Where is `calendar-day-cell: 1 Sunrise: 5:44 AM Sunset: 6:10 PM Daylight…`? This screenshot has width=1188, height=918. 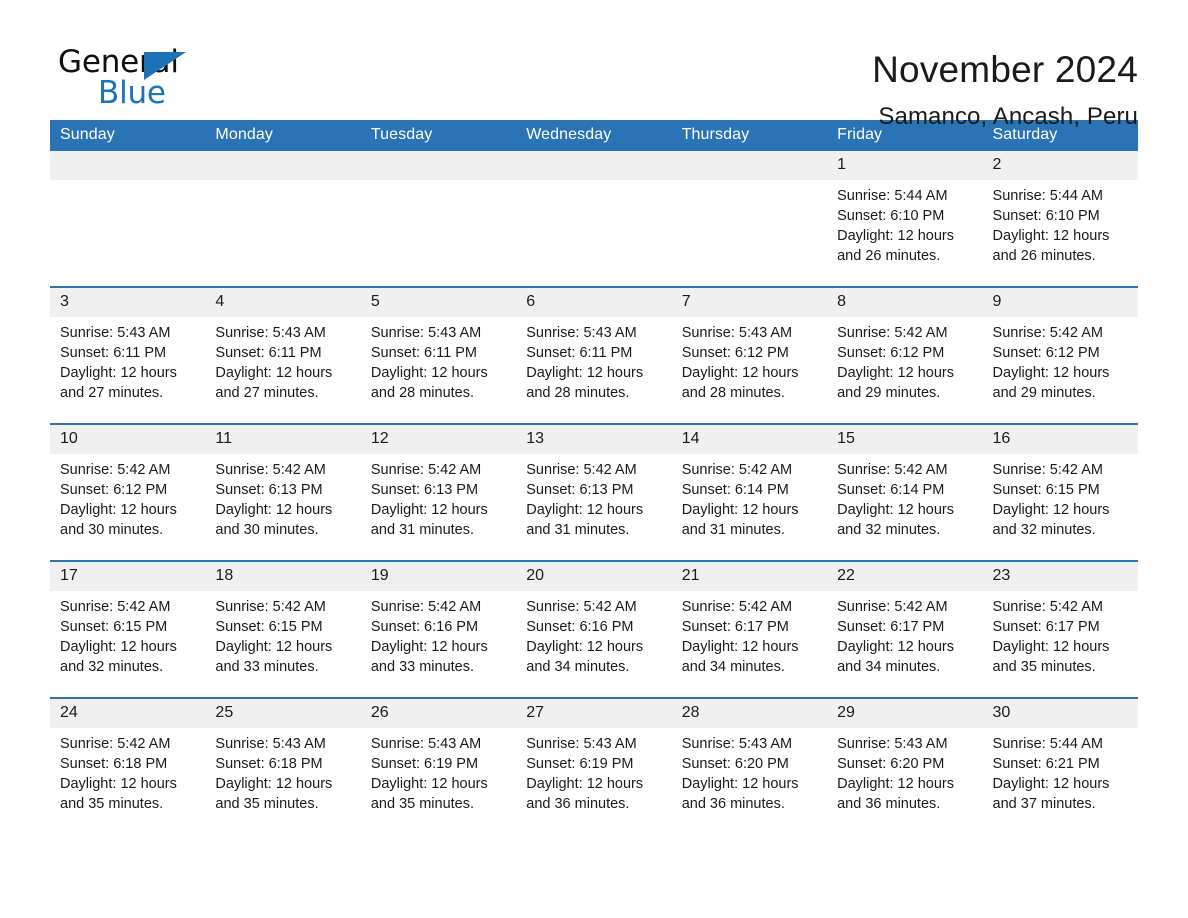
calendar-day-cell: 1 Sunrise: 5:44 AM Sunset: 6:10 PM Daylight… is located at coordinates (905, 219).